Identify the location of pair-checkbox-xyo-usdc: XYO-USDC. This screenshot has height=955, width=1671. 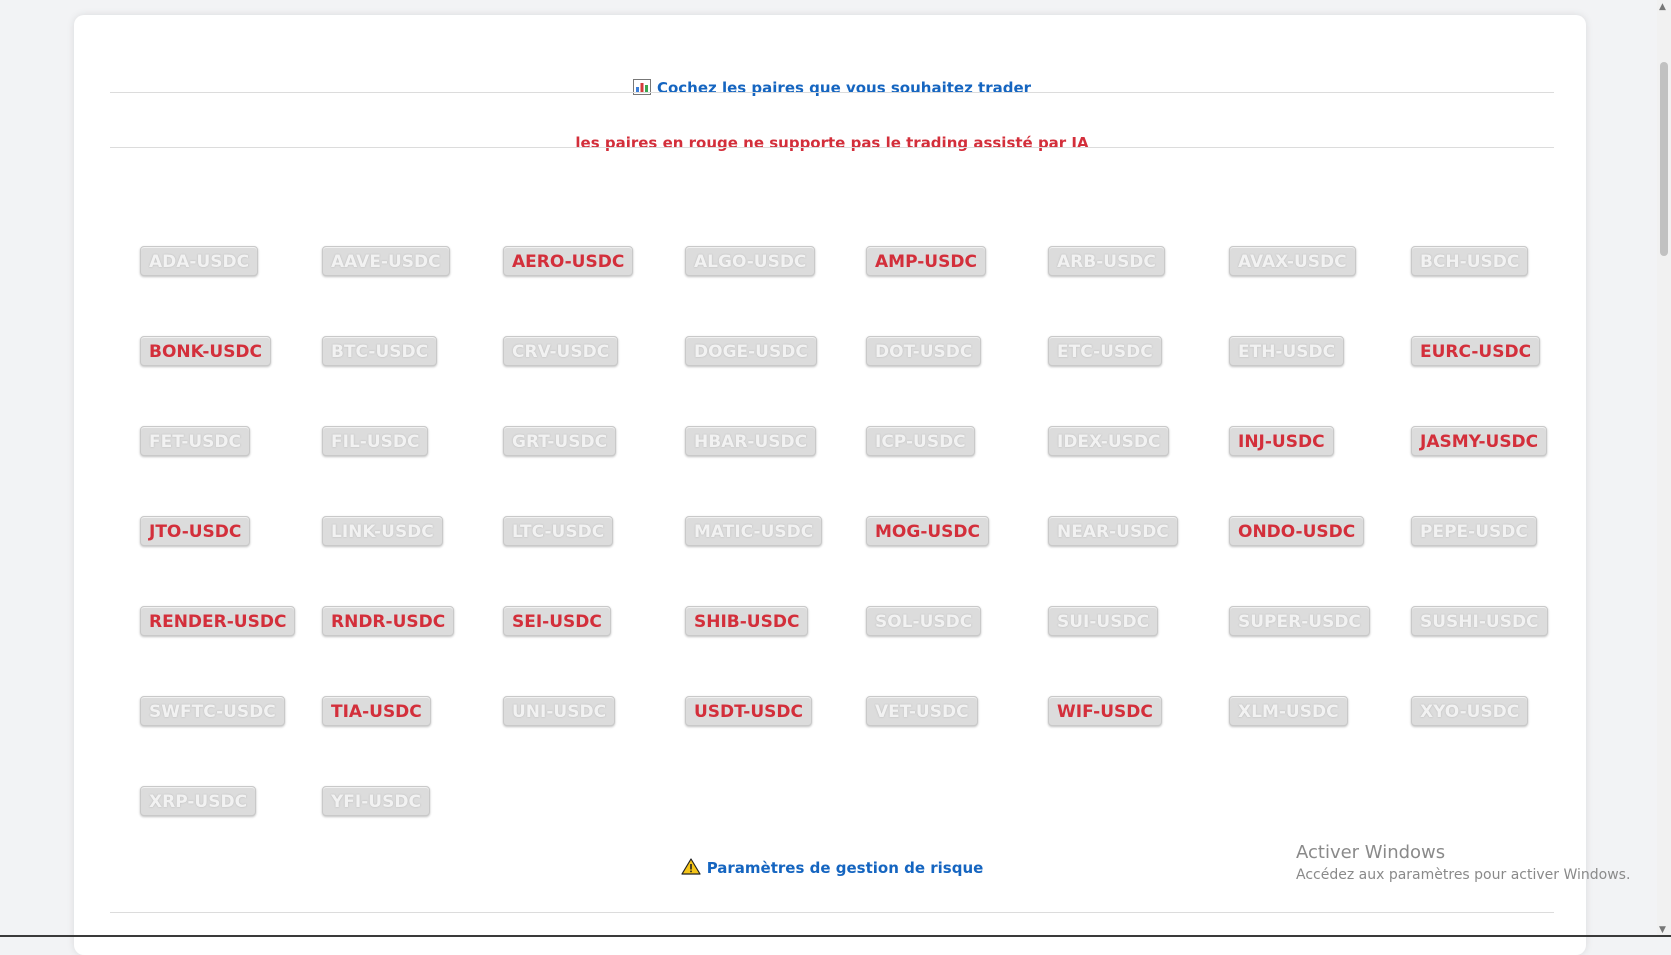
(1470, 711).